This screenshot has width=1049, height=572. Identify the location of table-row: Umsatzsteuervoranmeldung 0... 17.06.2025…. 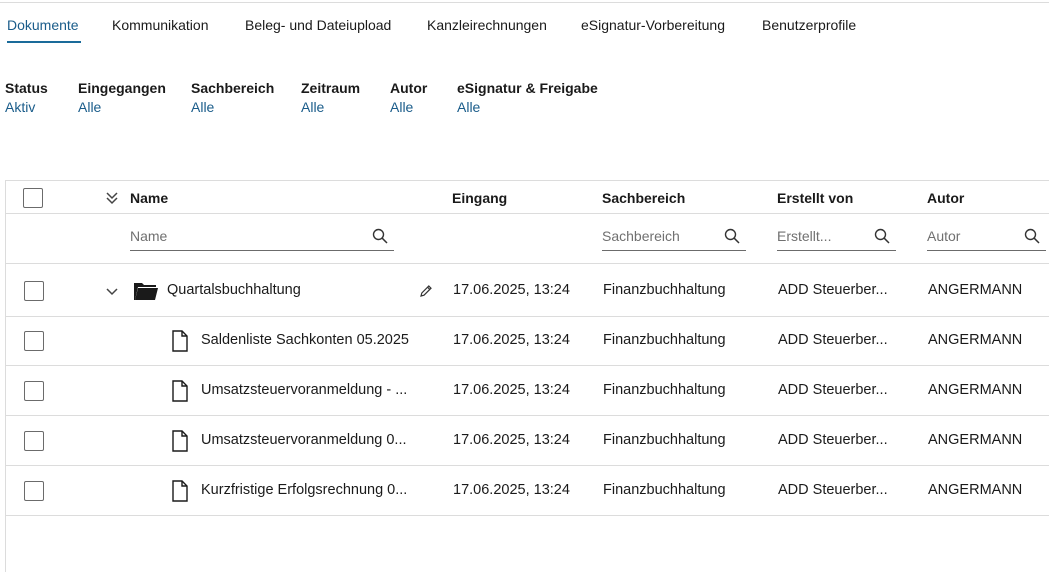
(527, 441).